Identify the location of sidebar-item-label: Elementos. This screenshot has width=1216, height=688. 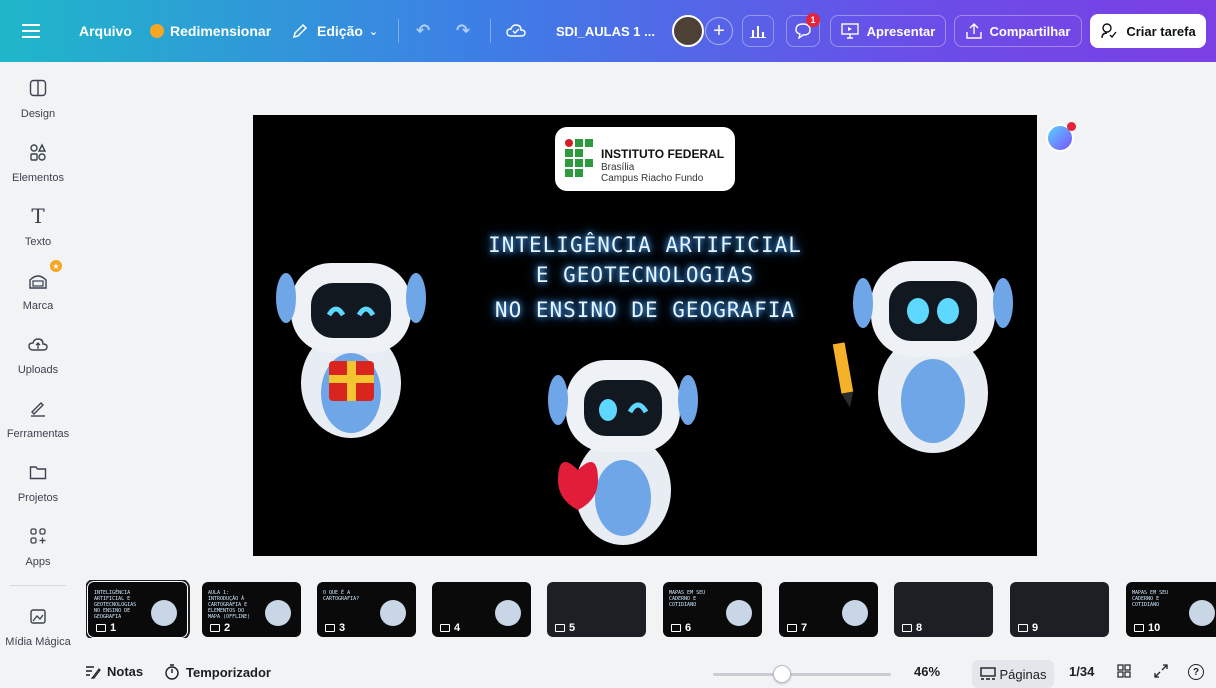
(38, 178).